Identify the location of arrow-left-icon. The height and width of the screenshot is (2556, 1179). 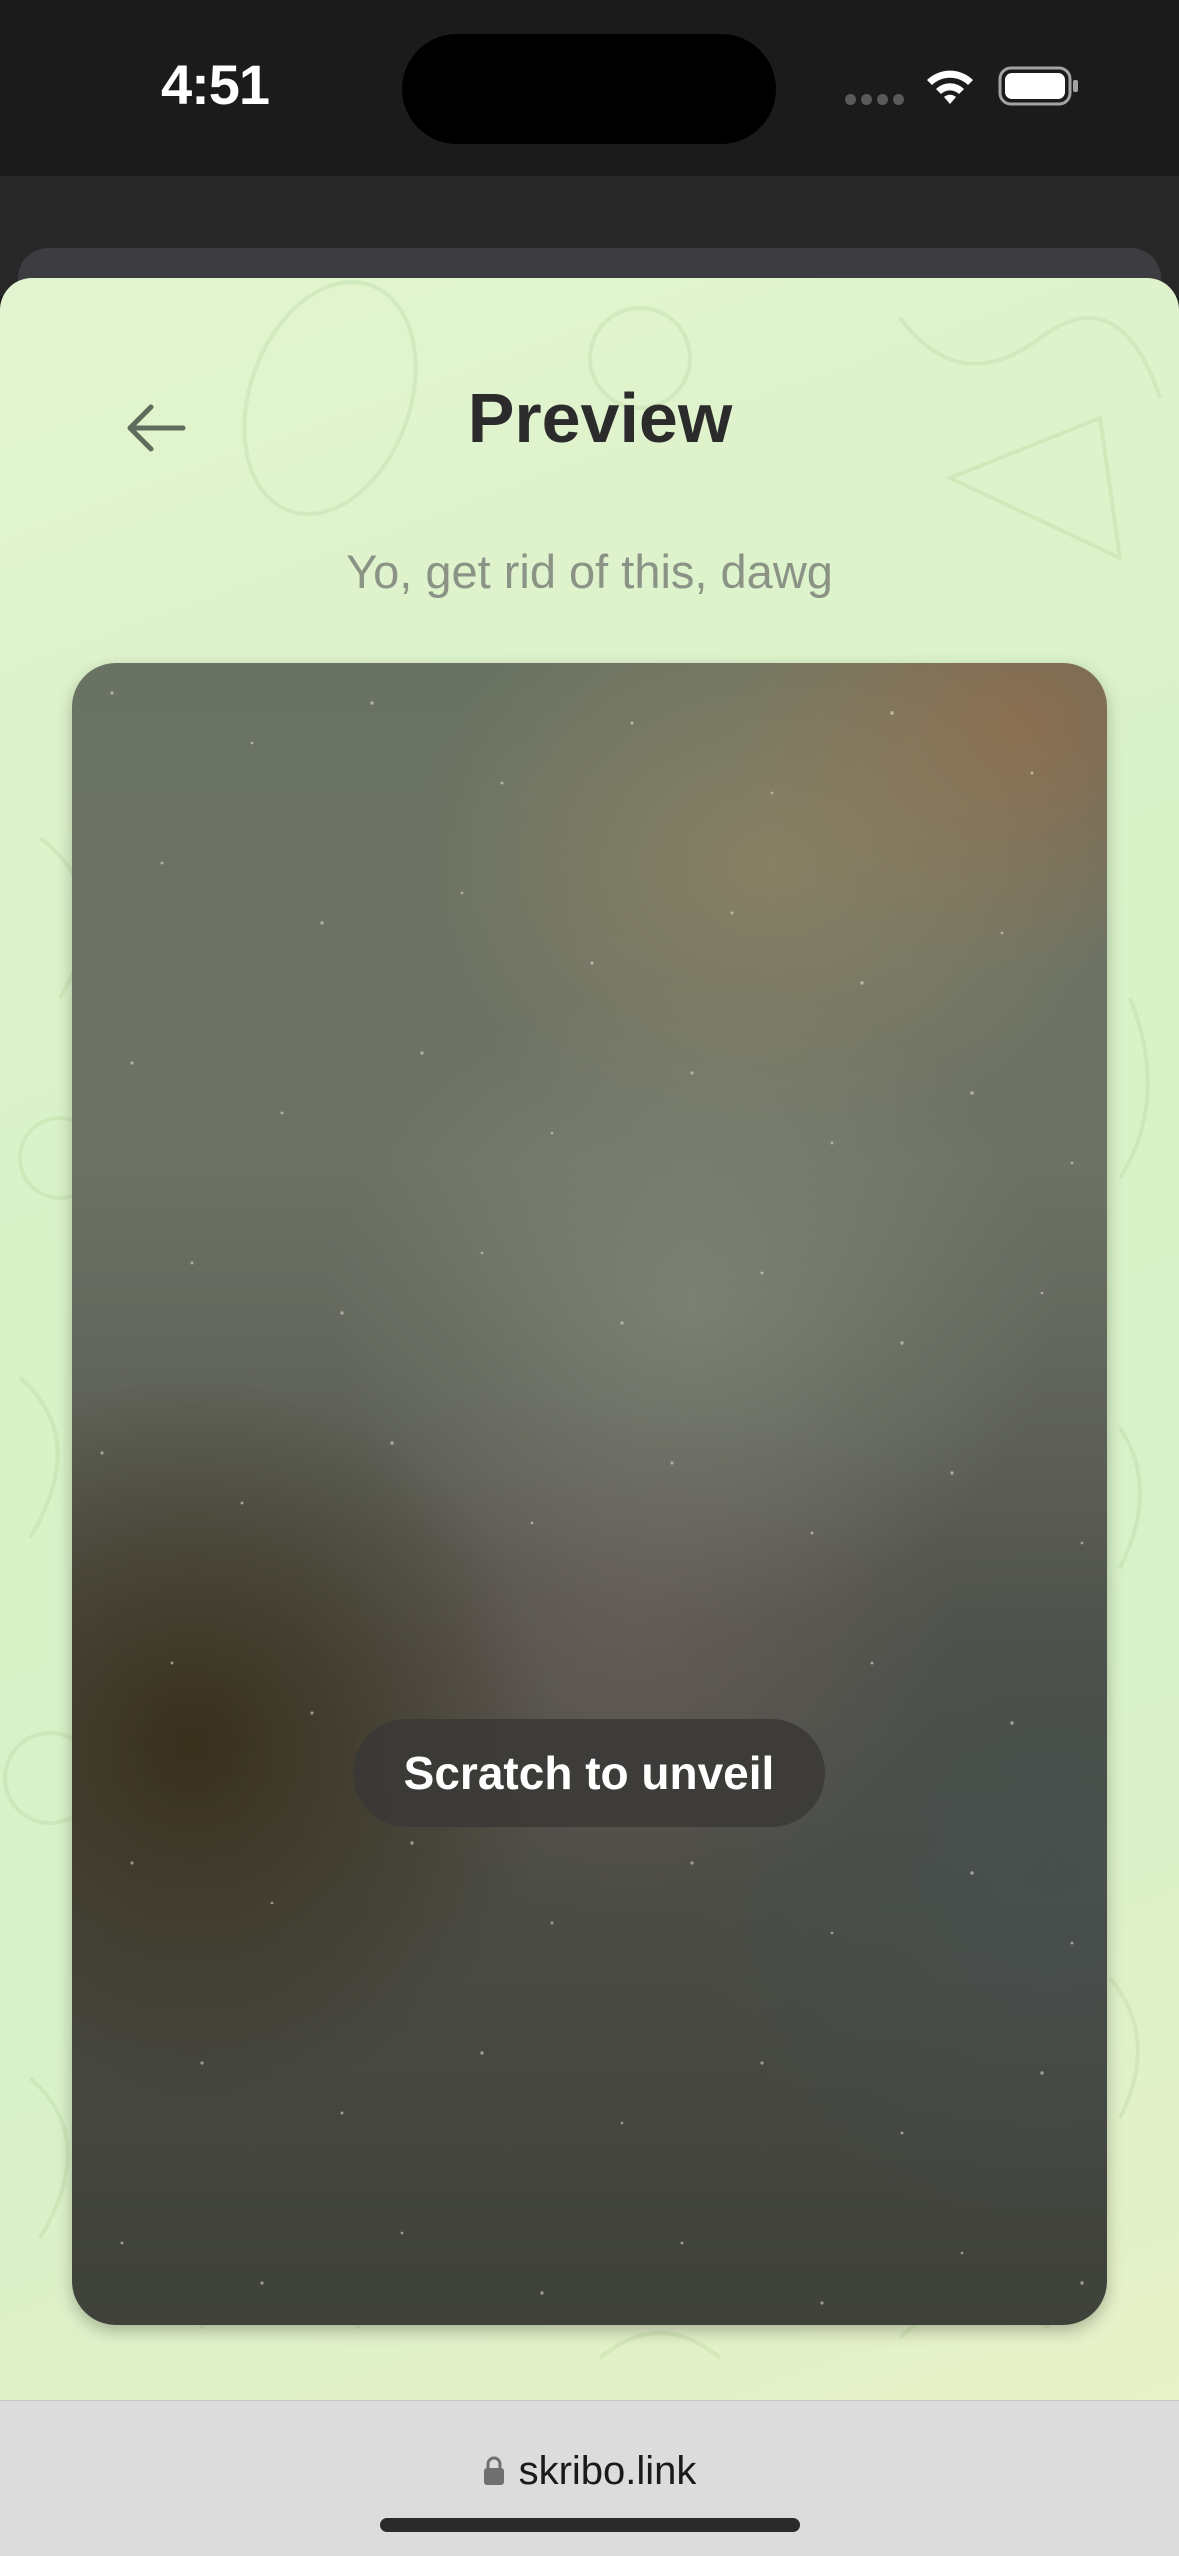
(156, 428).